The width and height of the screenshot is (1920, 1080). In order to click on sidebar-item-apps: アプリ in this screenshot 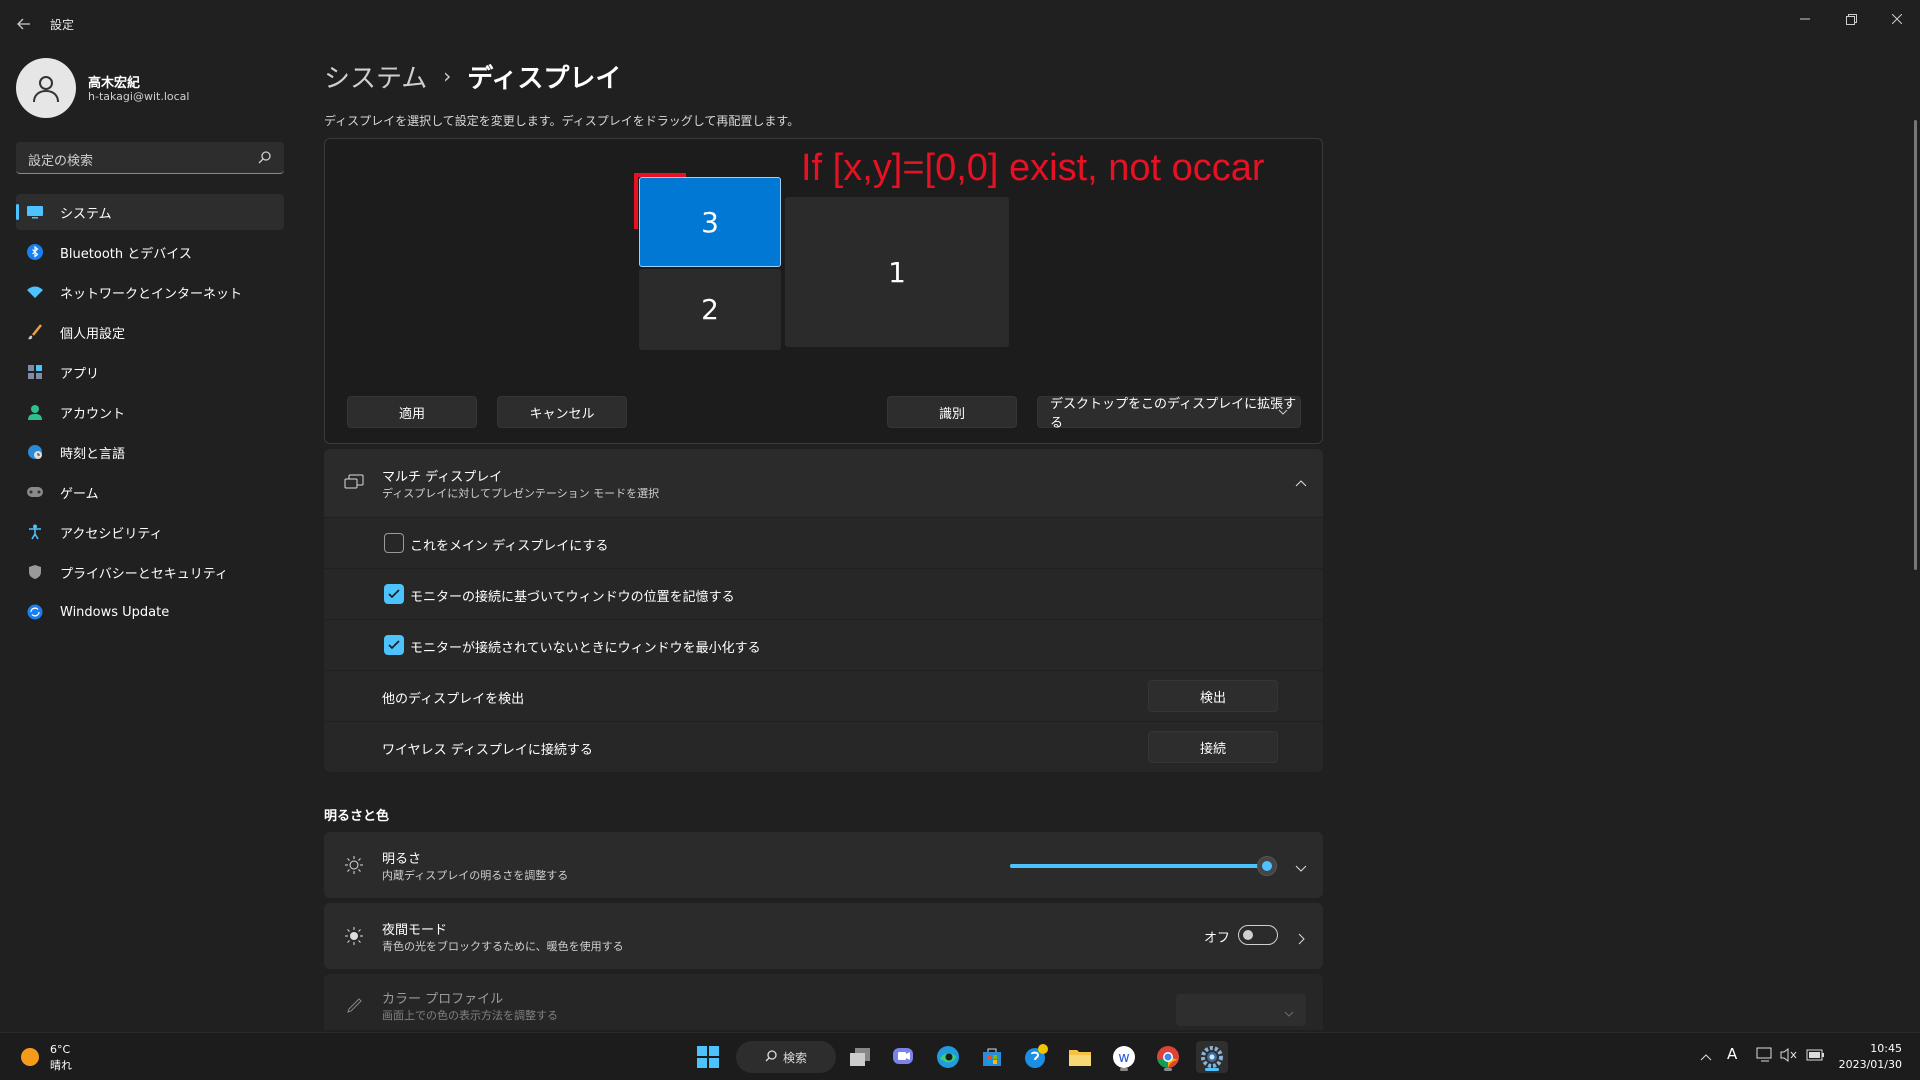, I will do `click(150, 372)`.